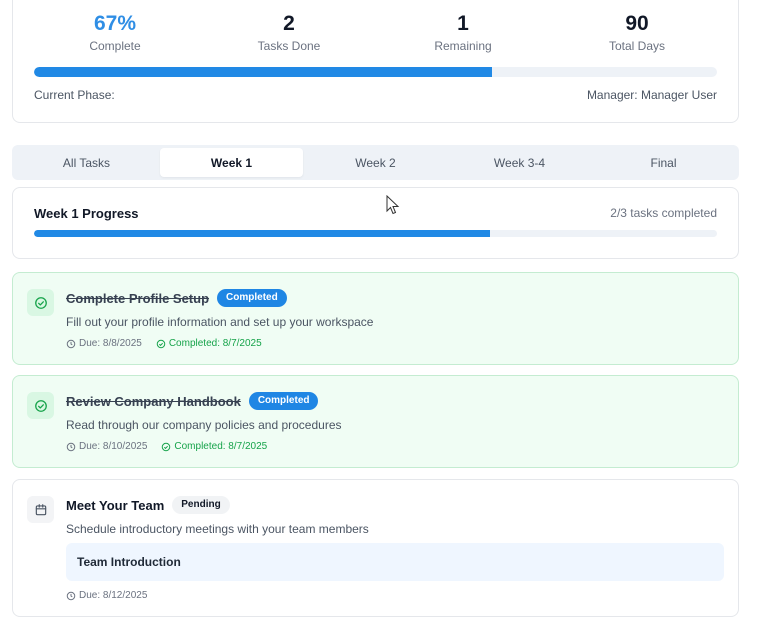 The width and height of the screenshot is (757, 630). Describe the element at coordinates (153, 401) in the screenshot. I see `task-title: Review Company Handbook` at that location.